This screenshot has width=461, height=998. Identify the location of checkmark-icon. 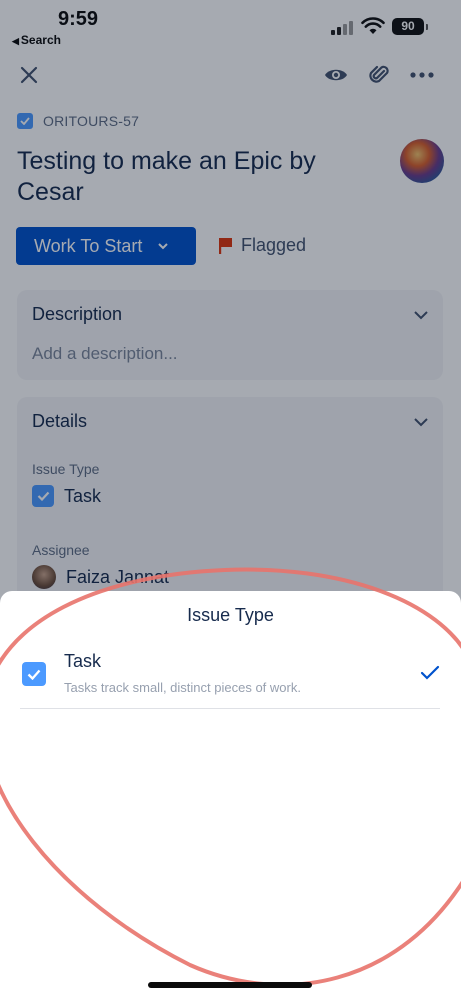
(430, 672).